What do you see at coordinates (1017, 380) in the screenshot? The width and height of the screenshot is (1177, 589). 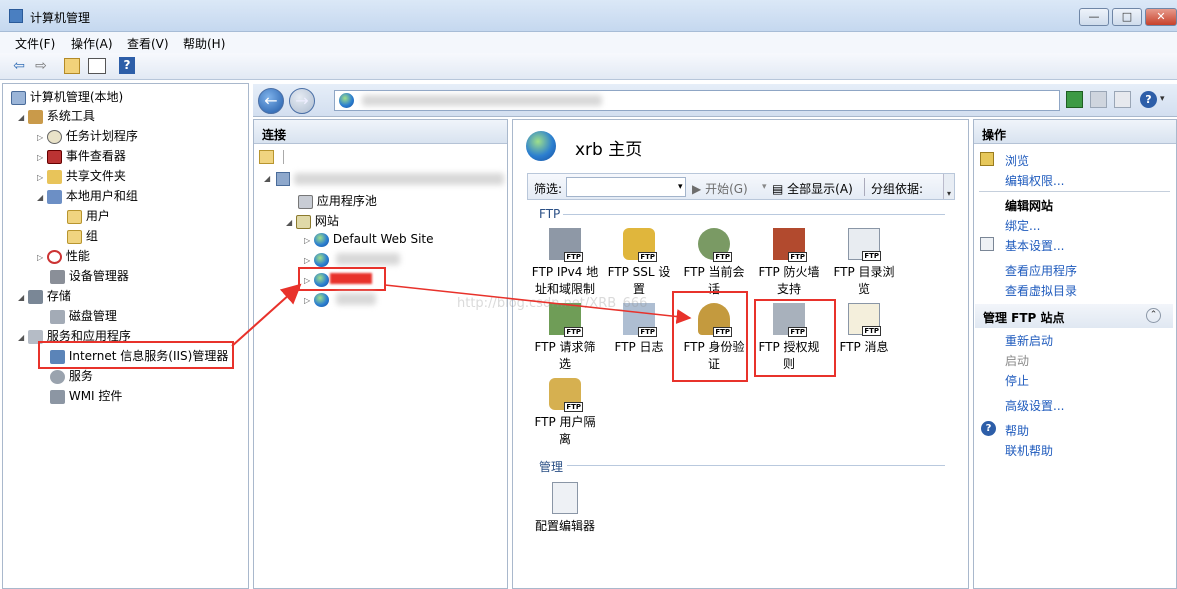 I see `action-stop: 停止` at bounding box center [1017, 380].